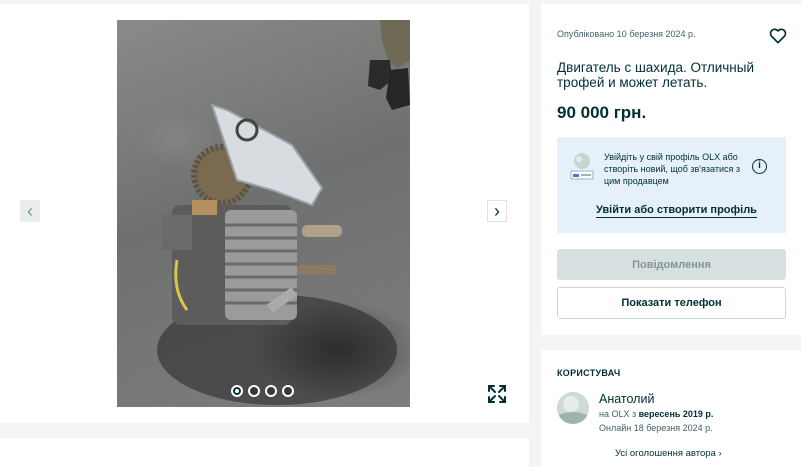  What do you see at coordinates (778, 36) in the screenshot?
I see `heart-icon` at bounding box center [778, 36].